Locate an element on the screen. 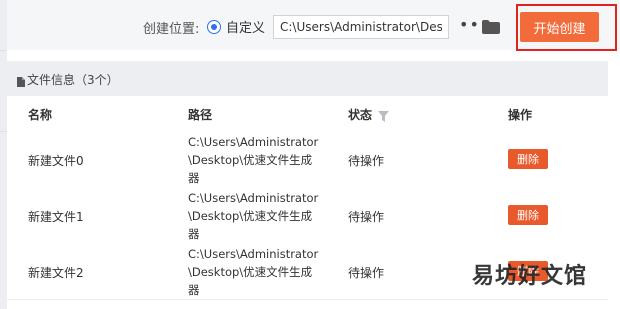 This screenshot has height=309, width=620. radio-label: 自定义 is located at coordinates (246, 28).